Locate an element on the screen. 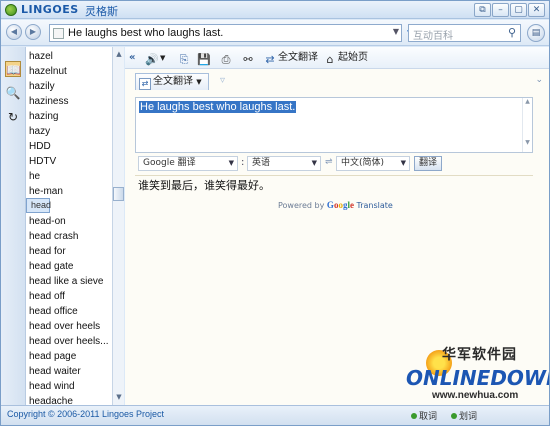 This screenshot has height=426, width=550. list-item: hazel is located at coordinates (69, 56).